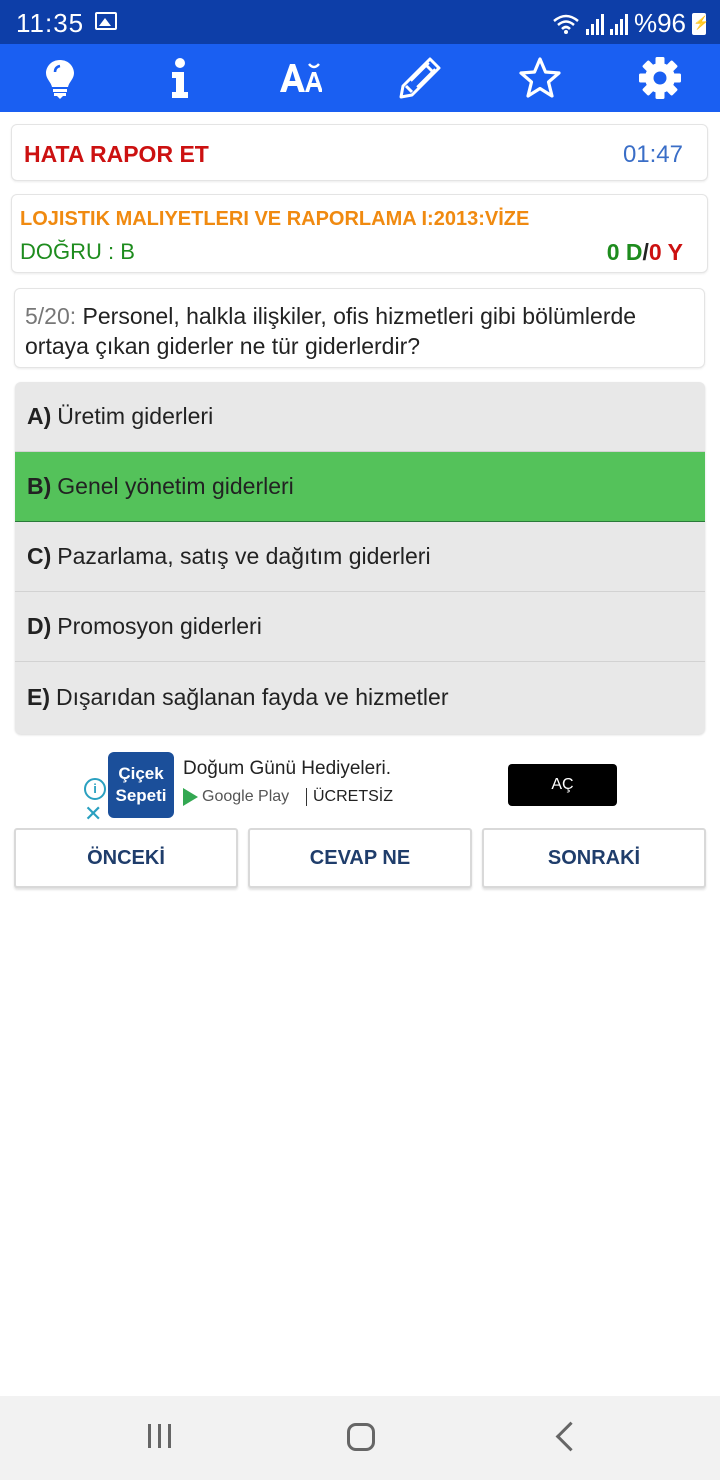 The image size is (720, 1480). I want to click on question-navigation: ÖNCEKİ CEVAP NE SONRAKİ, so click(360, 858).